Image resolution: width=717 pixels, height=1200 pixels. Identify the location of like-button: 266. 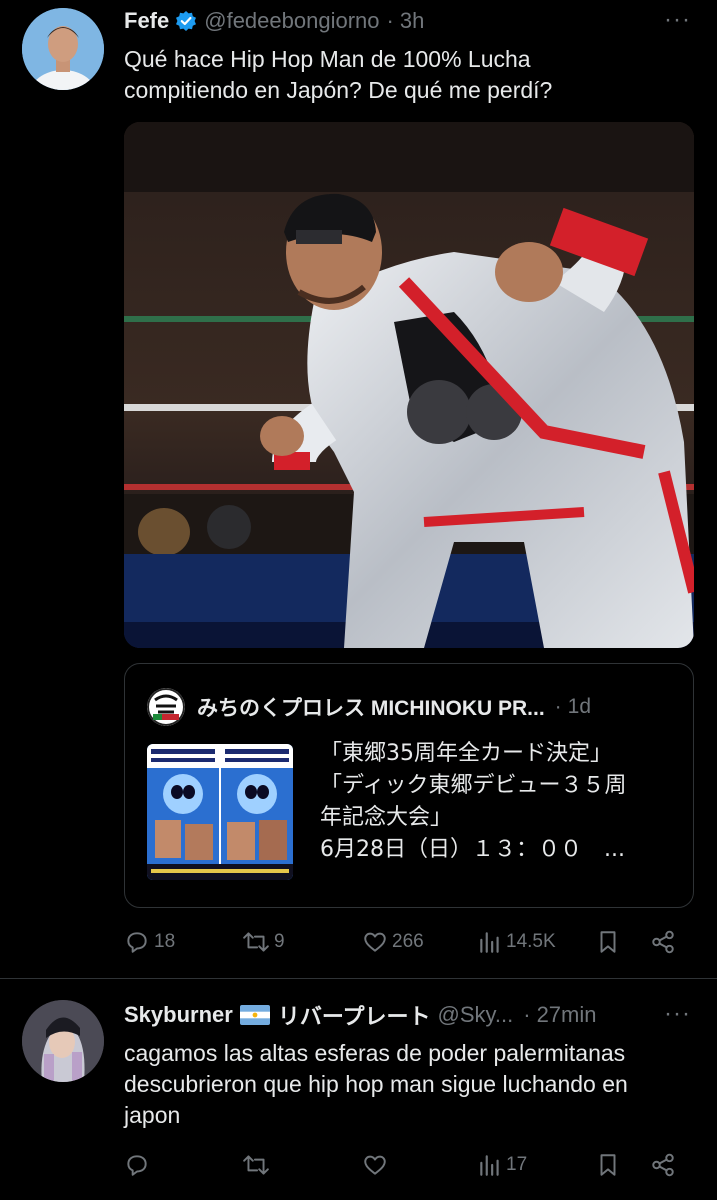
(393, 942).